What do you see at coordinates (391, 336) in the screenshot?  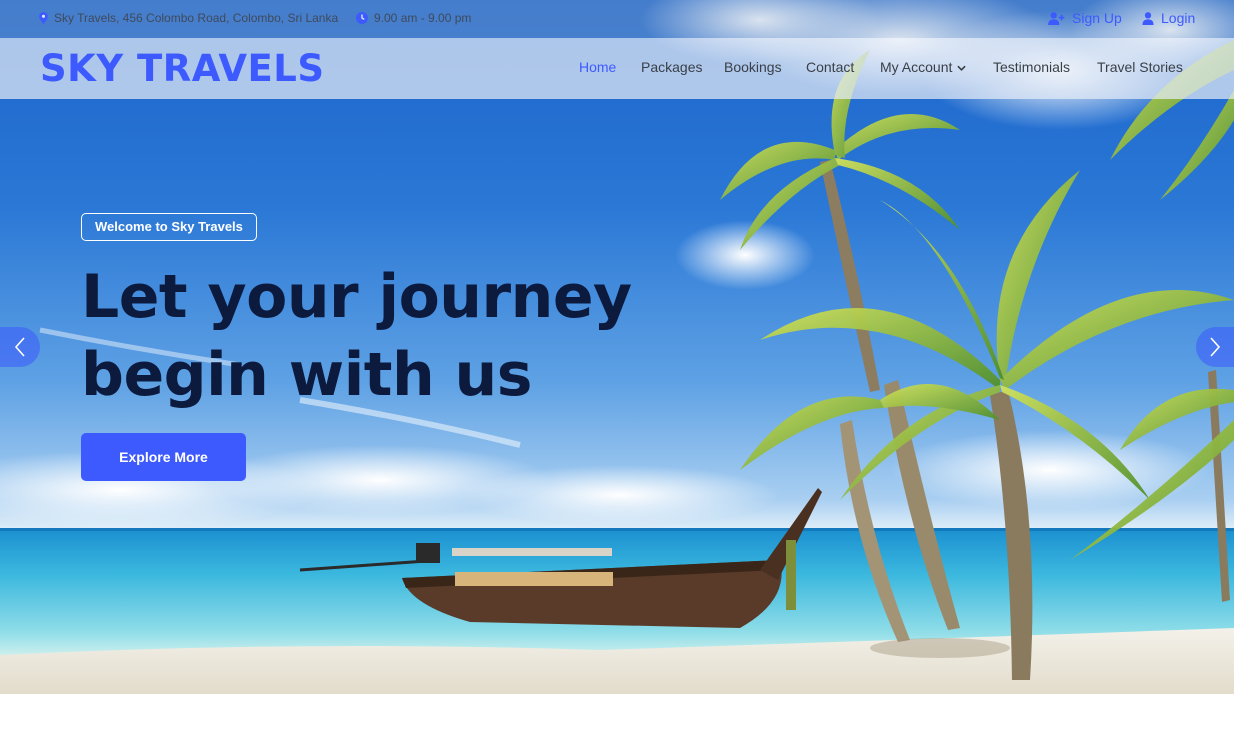 I see `hero-headline: Let your journey begin with us` at bounding box center [391, 336].